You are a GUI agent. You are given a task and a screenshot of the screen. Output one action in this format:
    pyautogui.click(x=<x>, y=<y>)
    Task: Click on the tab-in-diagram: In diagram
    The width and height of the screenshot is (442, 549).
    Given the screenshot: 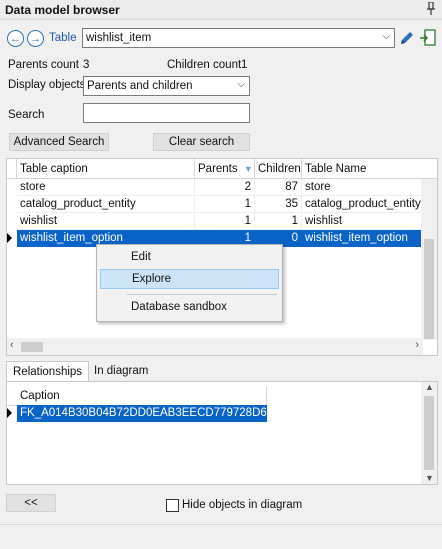 What is the action you would take?
    pyautogui.click(x=121, y=371)
    